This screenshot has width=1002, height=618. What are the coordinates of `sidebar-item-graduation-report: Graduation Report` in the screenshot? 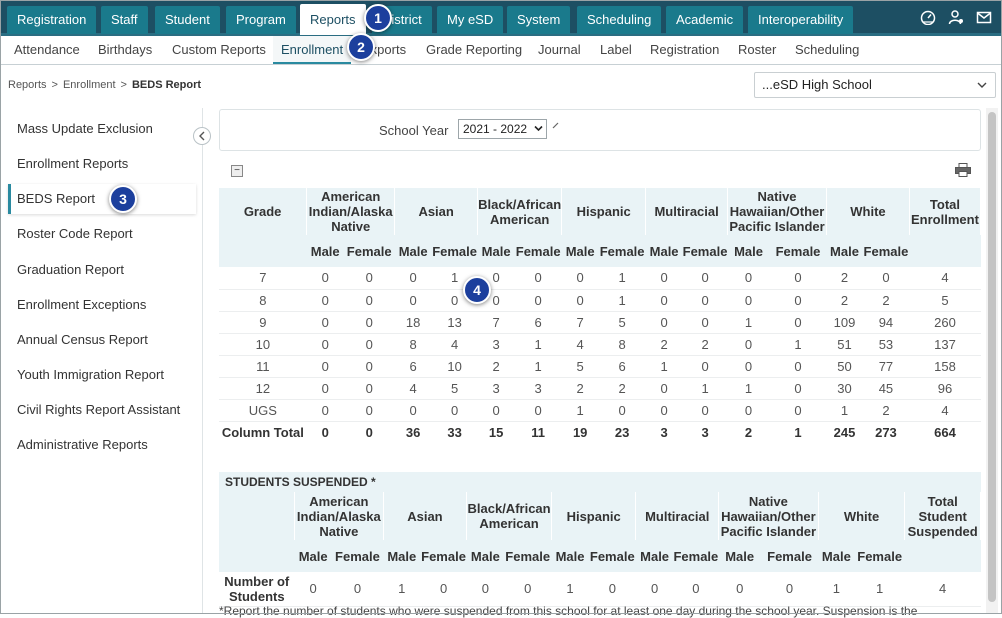 It's located at (102, 270).